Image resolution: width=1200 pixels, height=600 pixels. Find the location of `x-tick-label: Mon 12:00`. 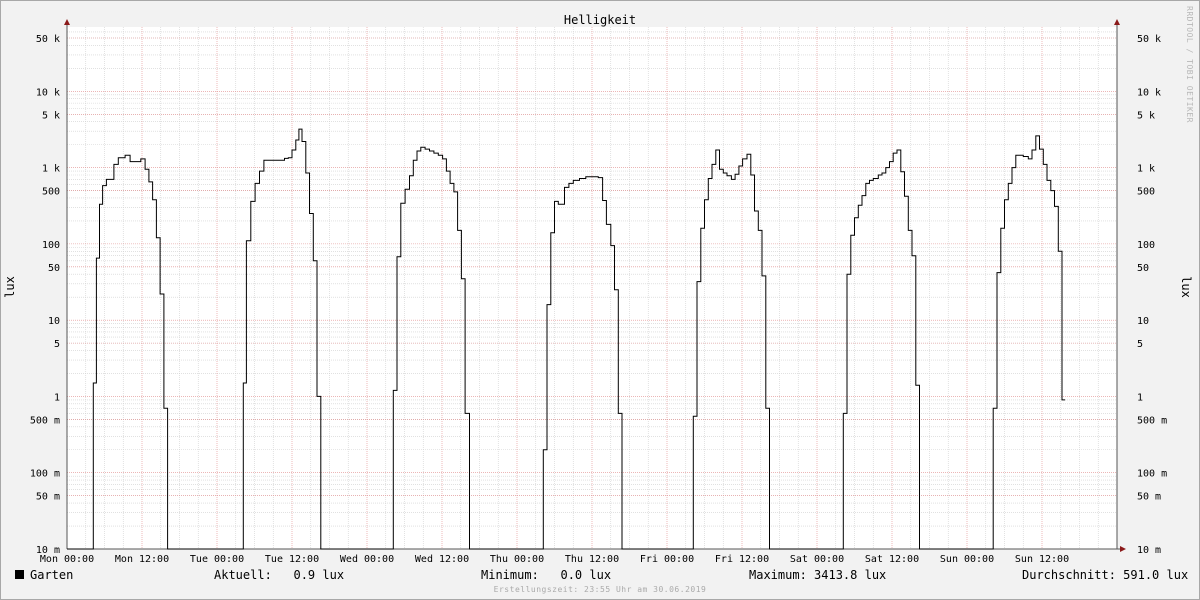

x-tick-label: Mon 12:00 is located at coordinates (142, 559).